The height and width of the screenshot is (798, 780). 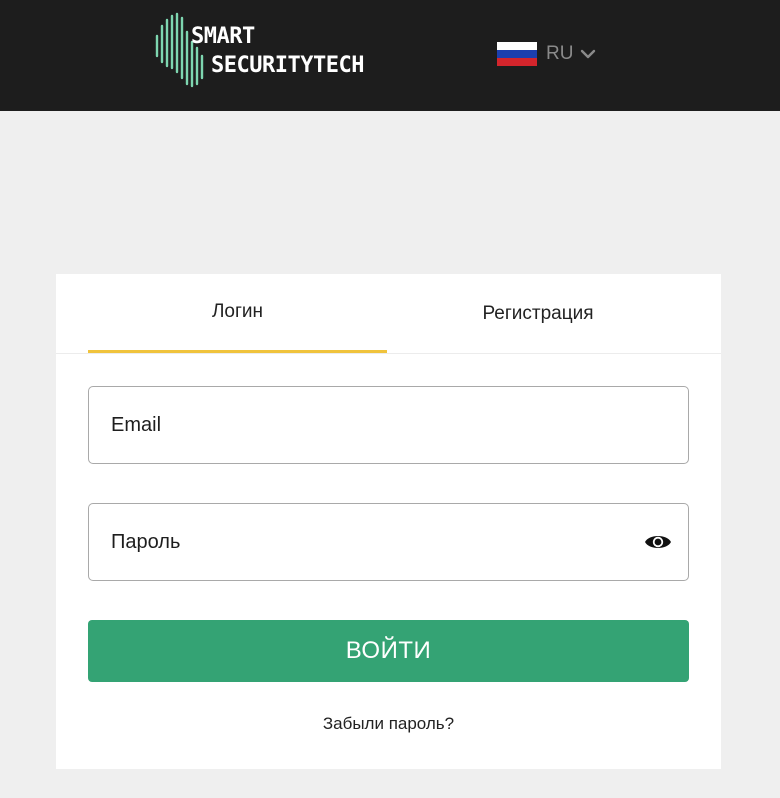 What do you see at coordinates (237, 313) in the screenshot?
I see `tab-login: Логин` at bounding box center [237, 313].